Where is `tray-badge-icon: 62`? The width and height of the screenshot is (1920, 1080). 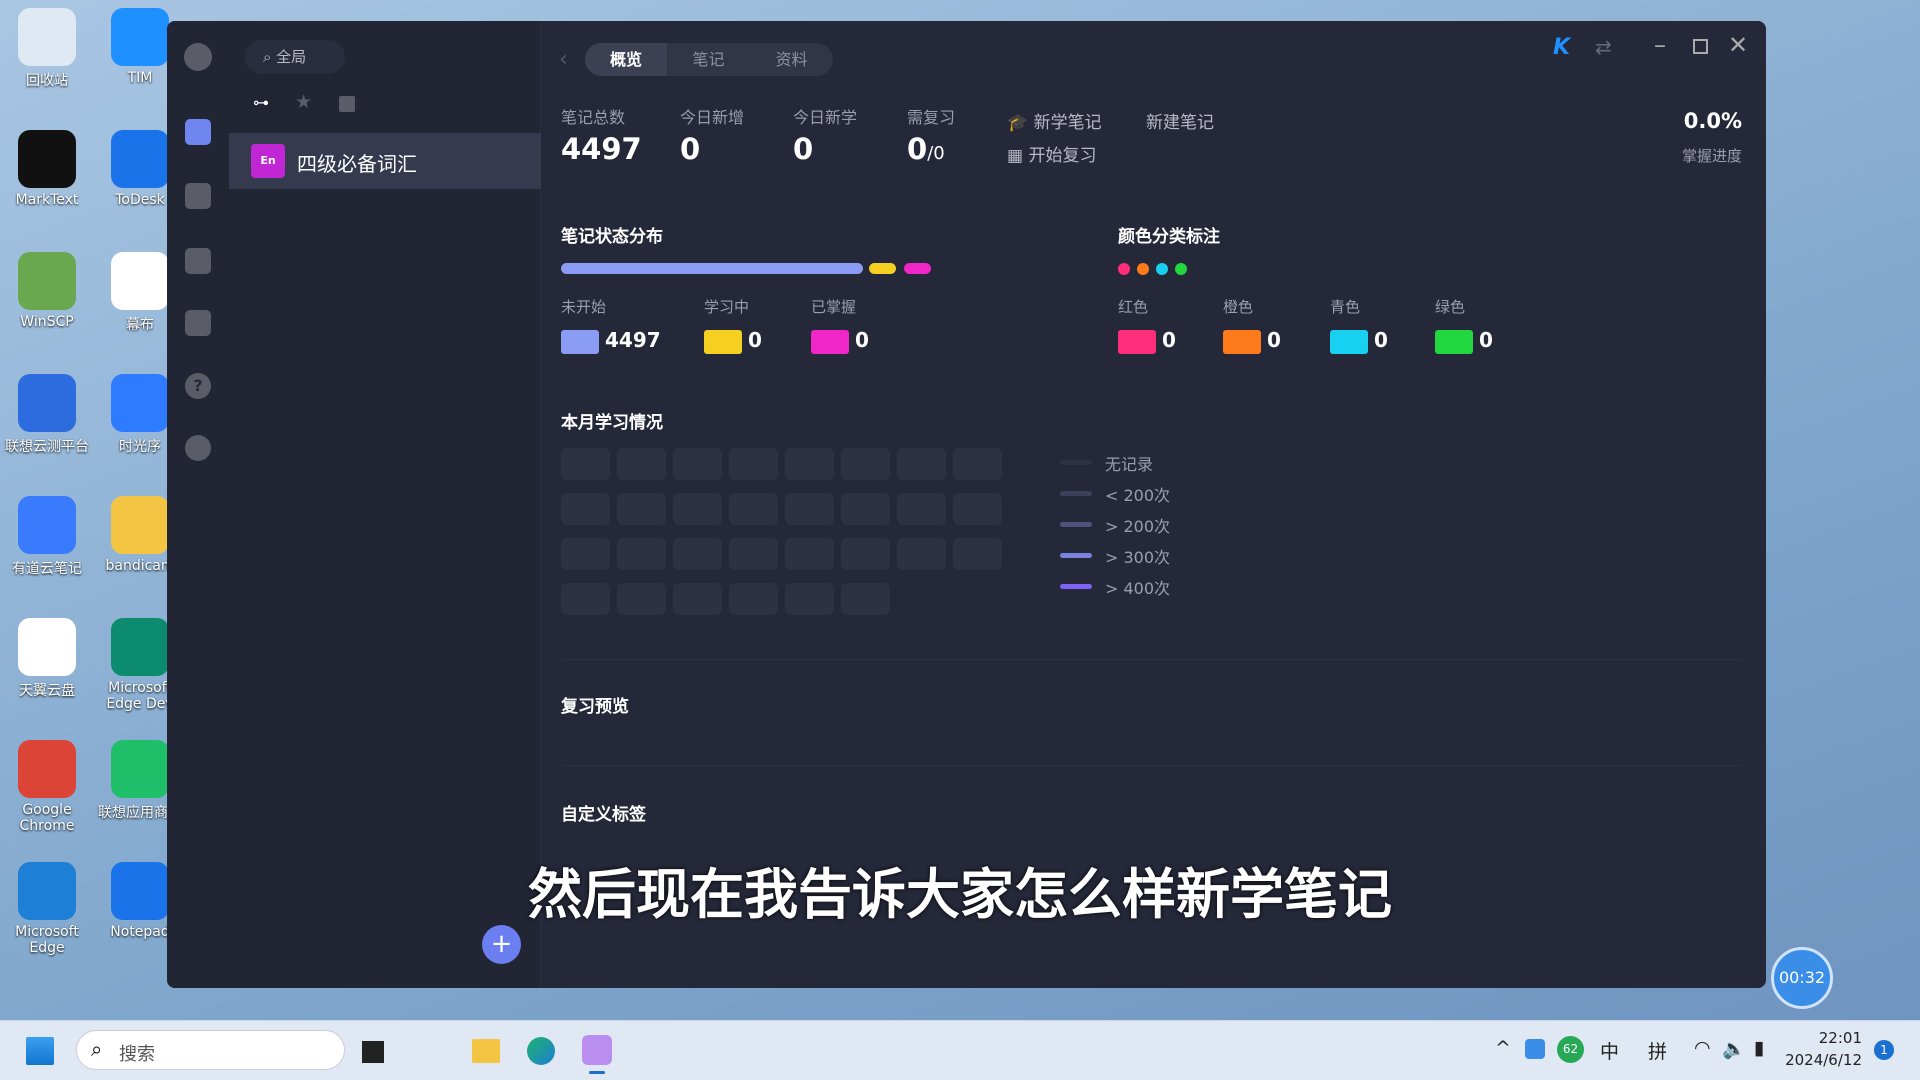 tray-badge-icon: 62 is located at coordinates (1570, 1049).